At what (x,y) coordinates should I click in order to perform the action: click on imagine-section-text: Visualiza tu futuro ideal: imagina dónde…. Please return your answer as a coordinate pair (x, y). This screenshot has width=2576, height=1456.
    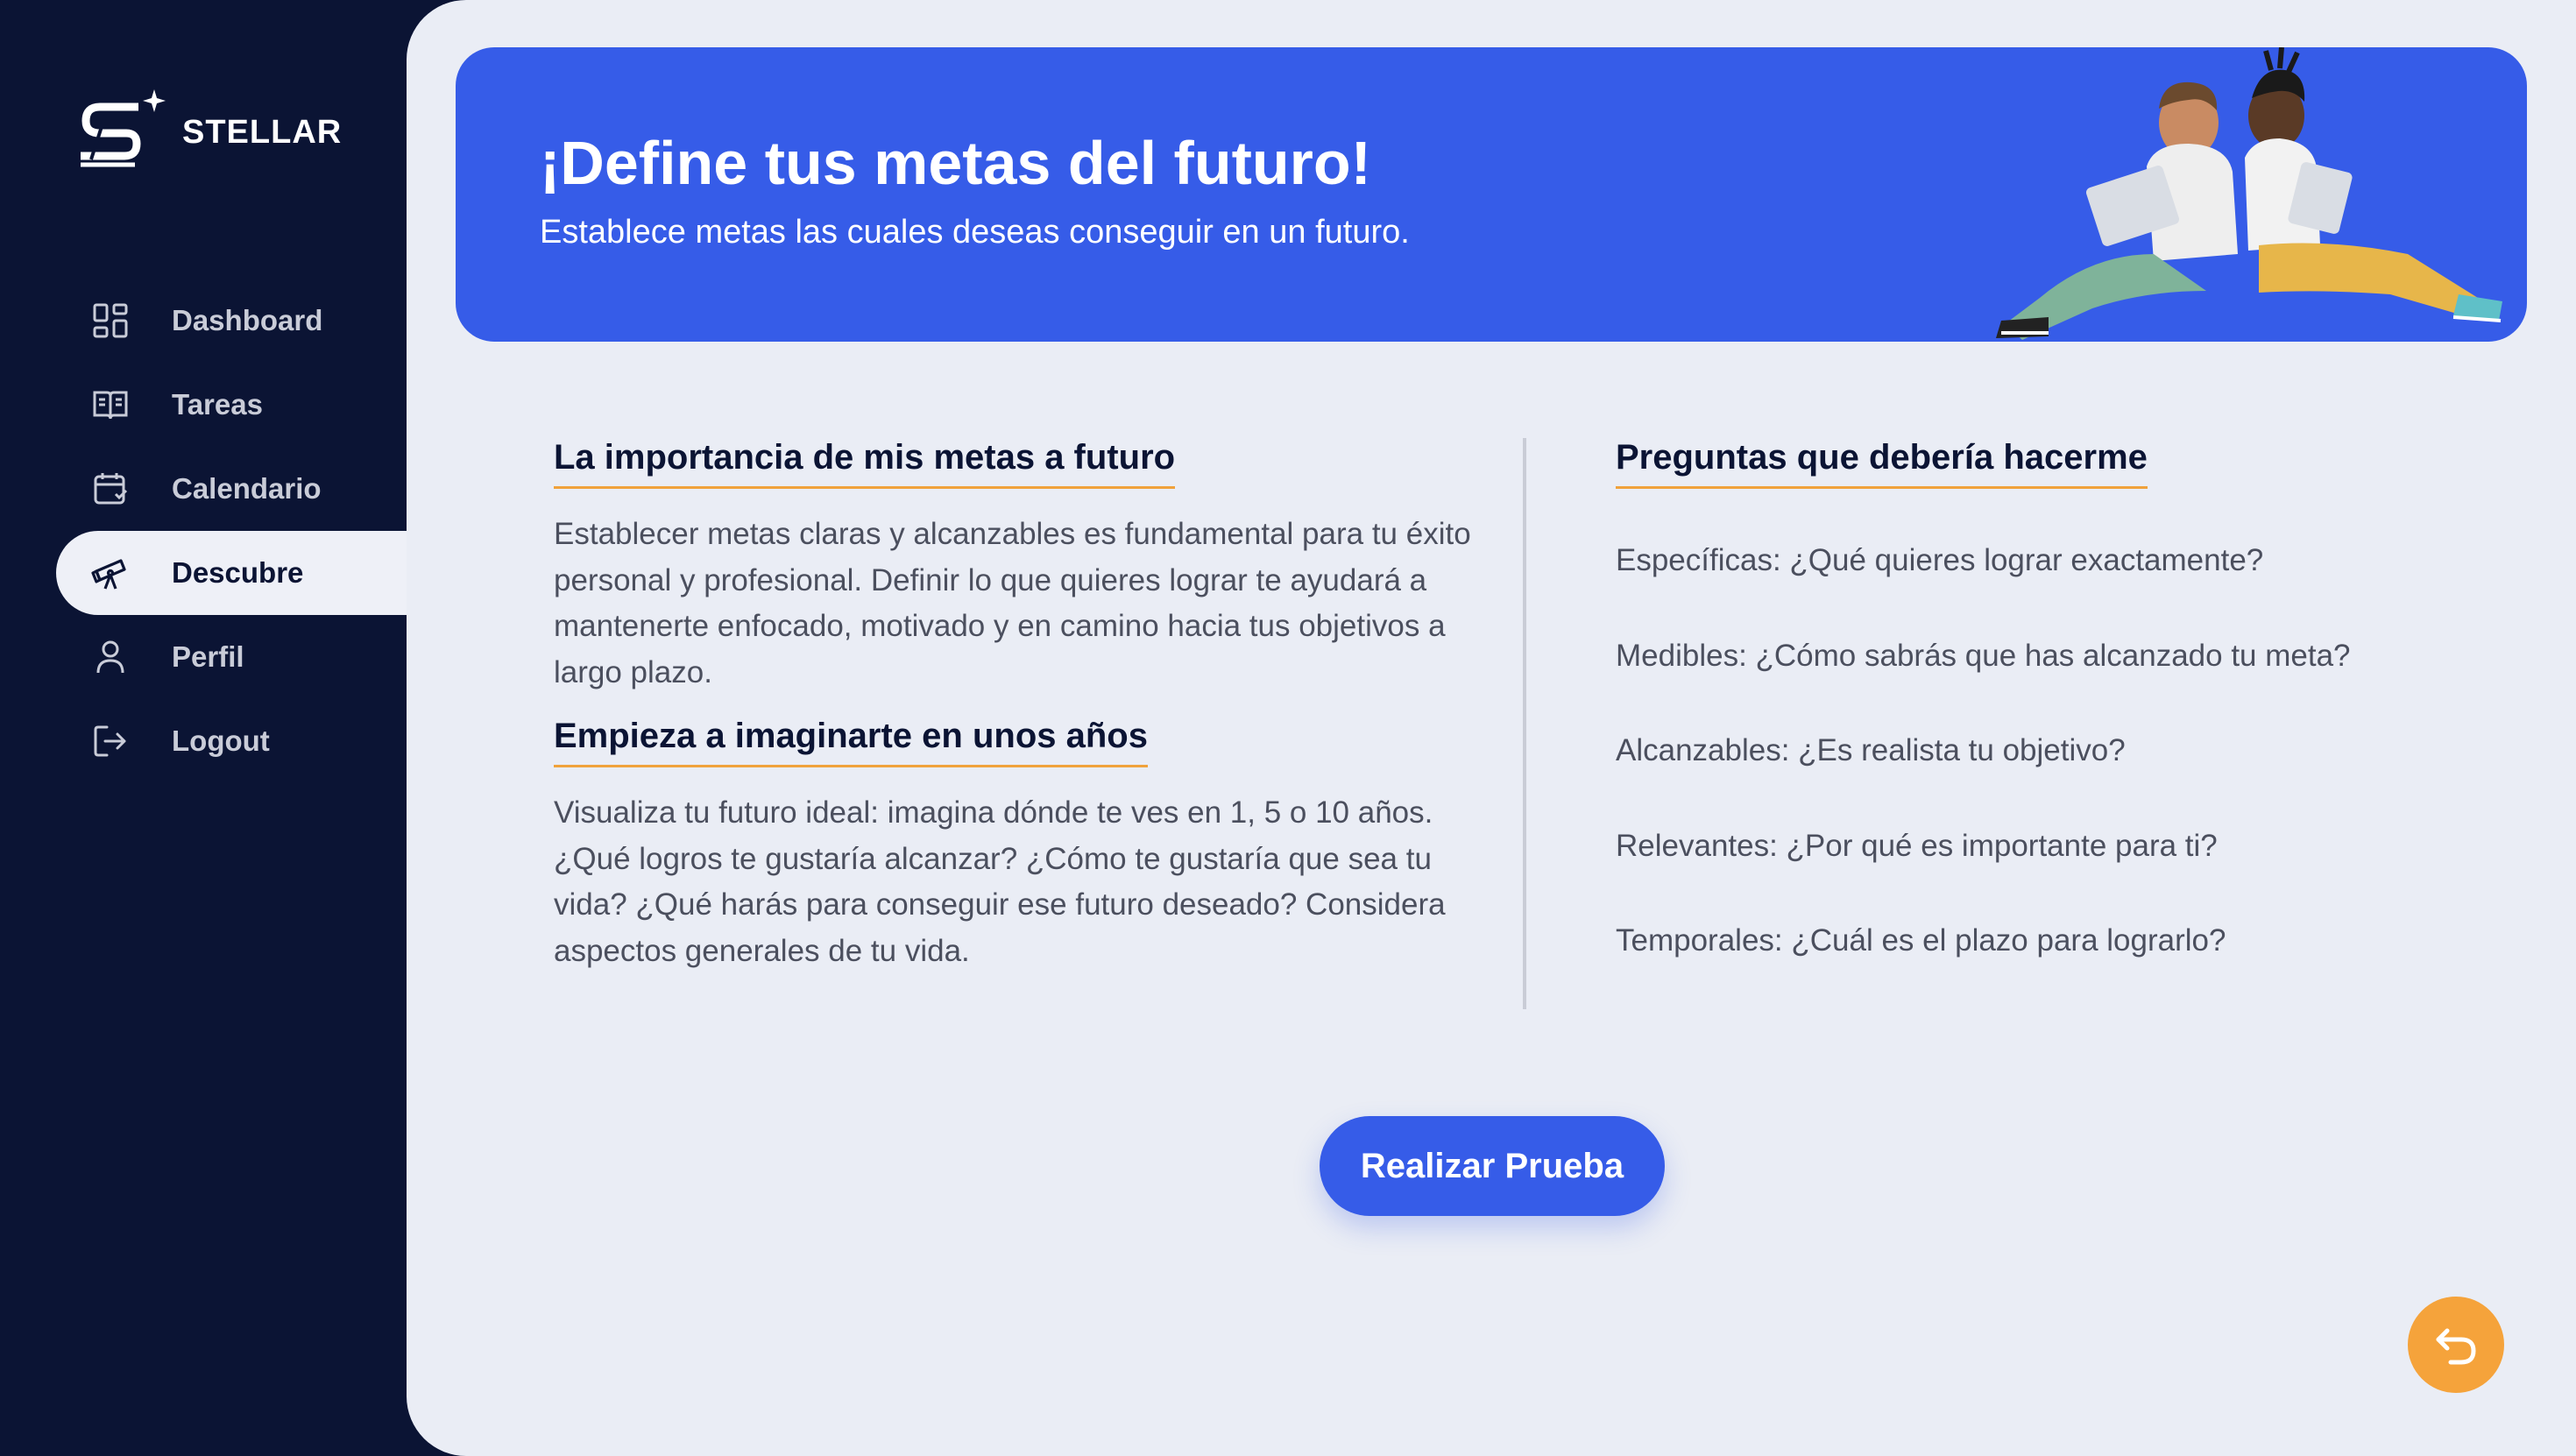
    Looking at the image, I should click on (1000, 881).